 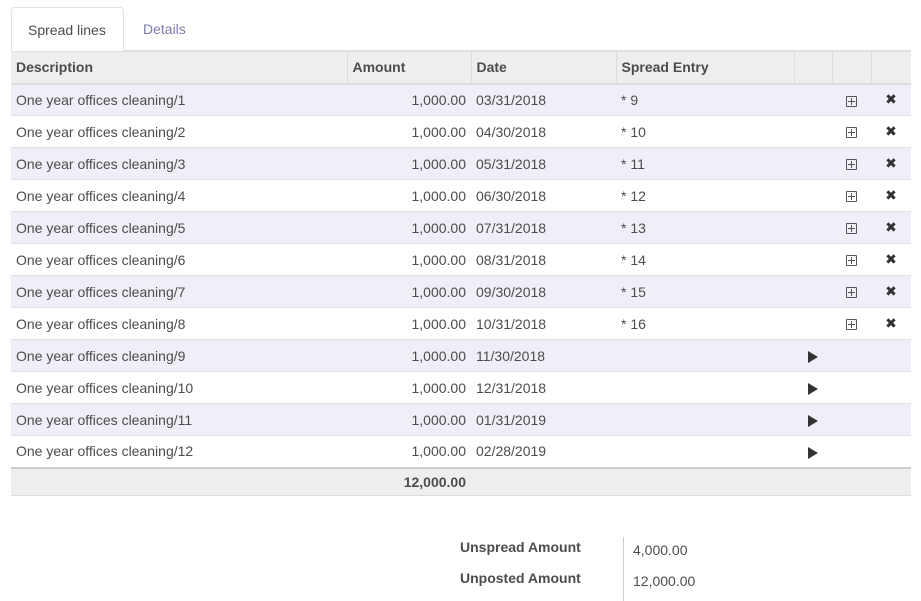 What do you see at coordinates (409, 68) in the screenshot?
I see `column-header-amount: Amount` at bounding box center [409, 68].